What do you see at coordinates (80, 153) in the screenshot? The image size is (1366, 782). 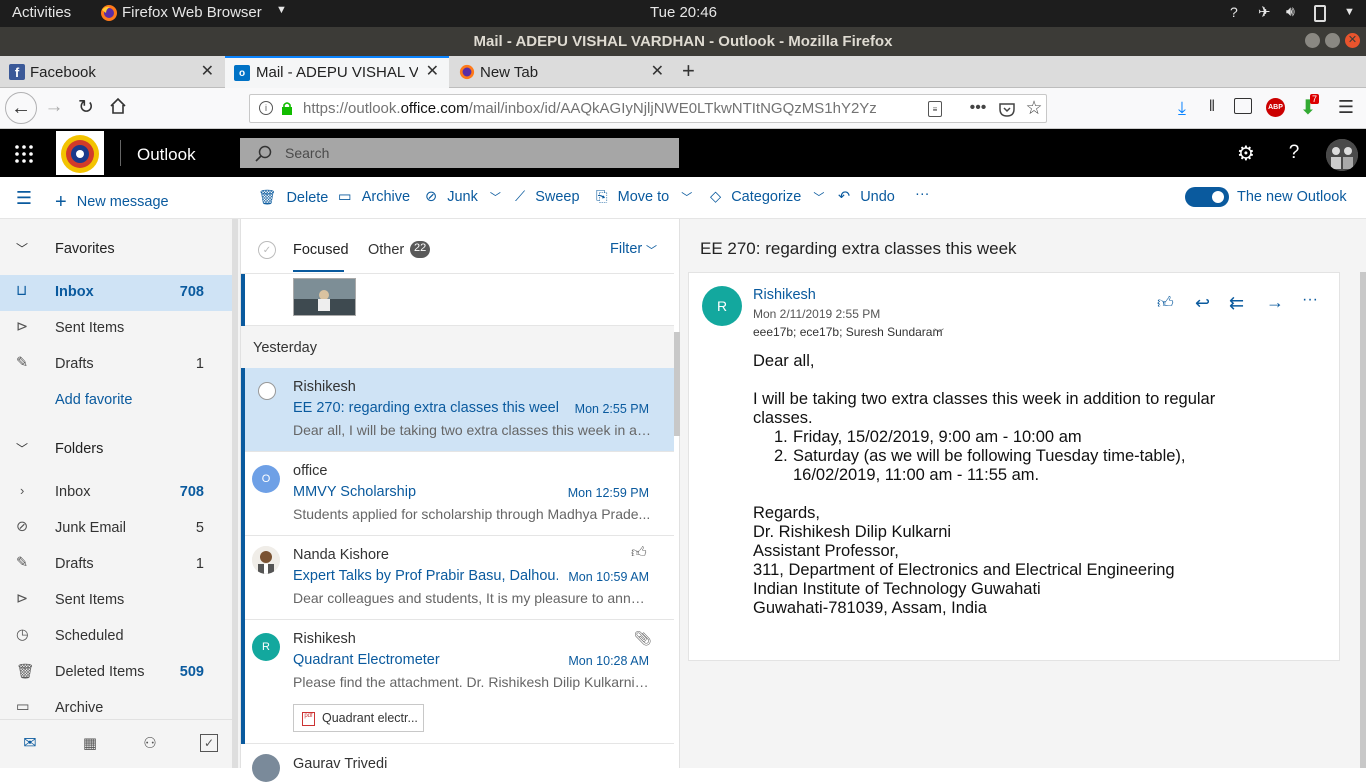 I see `institute-logo` at bounding box center [80, 153].